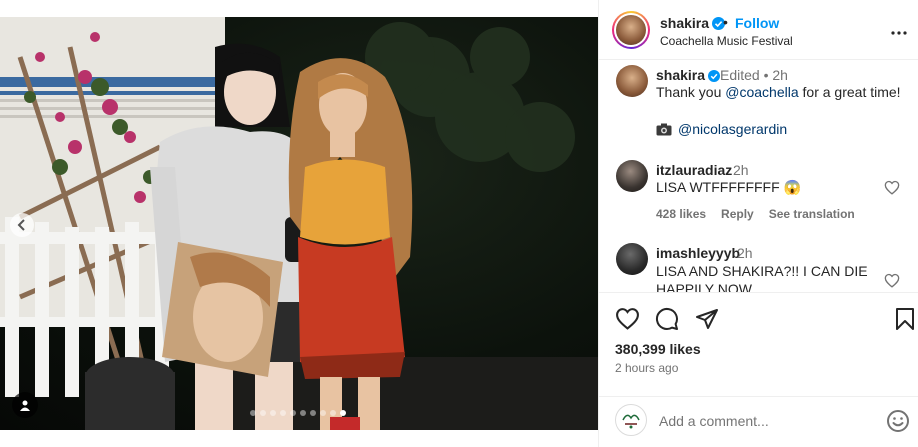  What do you see at coordinates (754, 75) in the screenshot?
I see `caption-meta: Edited • 2h` at bounding box center [754, 75].